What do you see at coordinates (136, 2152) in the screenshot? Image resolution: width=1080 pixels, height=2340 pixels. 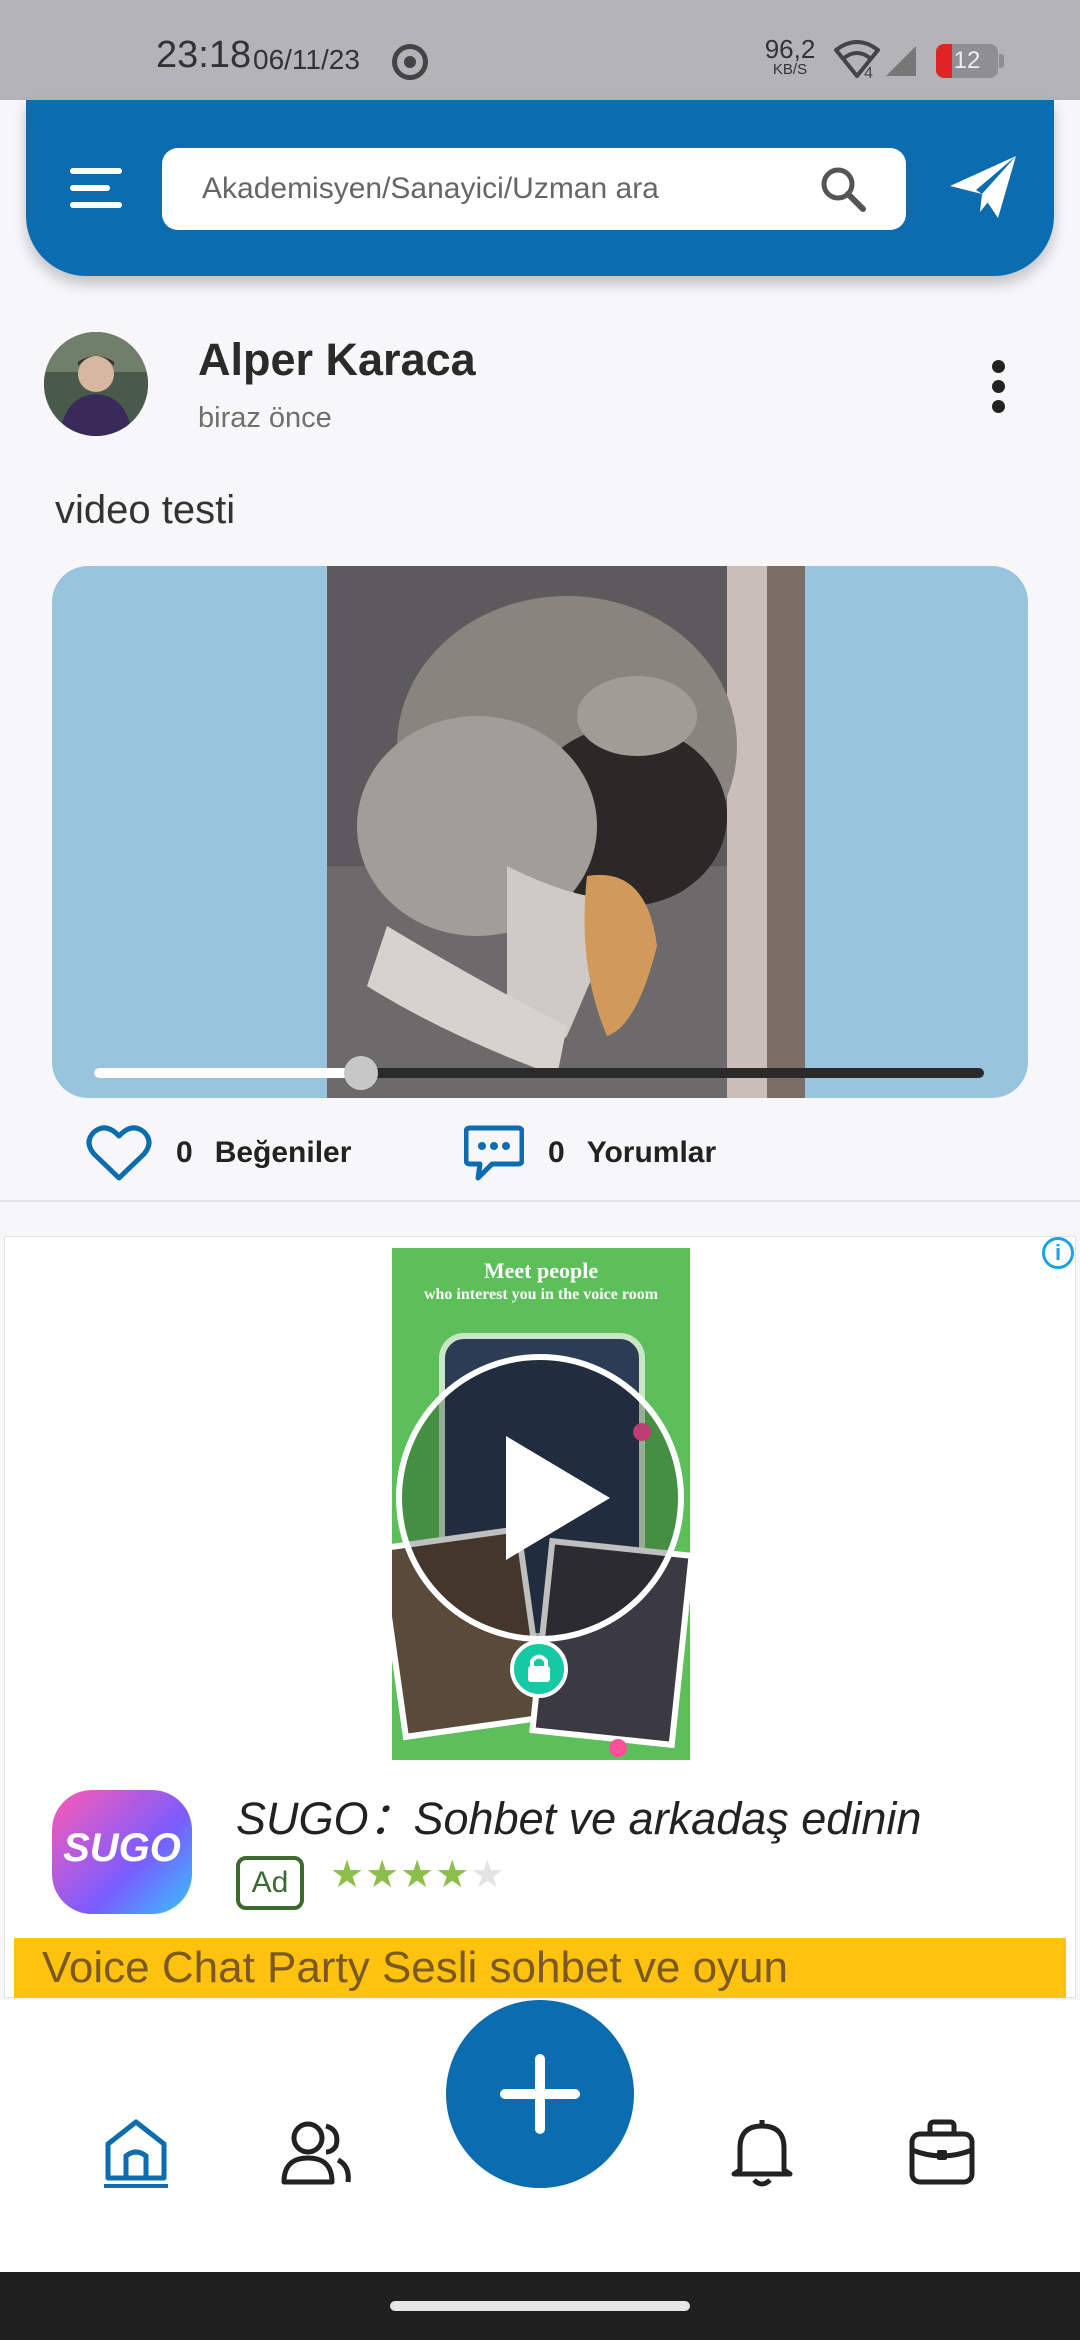 I see `home-icon` at bounding box center [136, 2152].